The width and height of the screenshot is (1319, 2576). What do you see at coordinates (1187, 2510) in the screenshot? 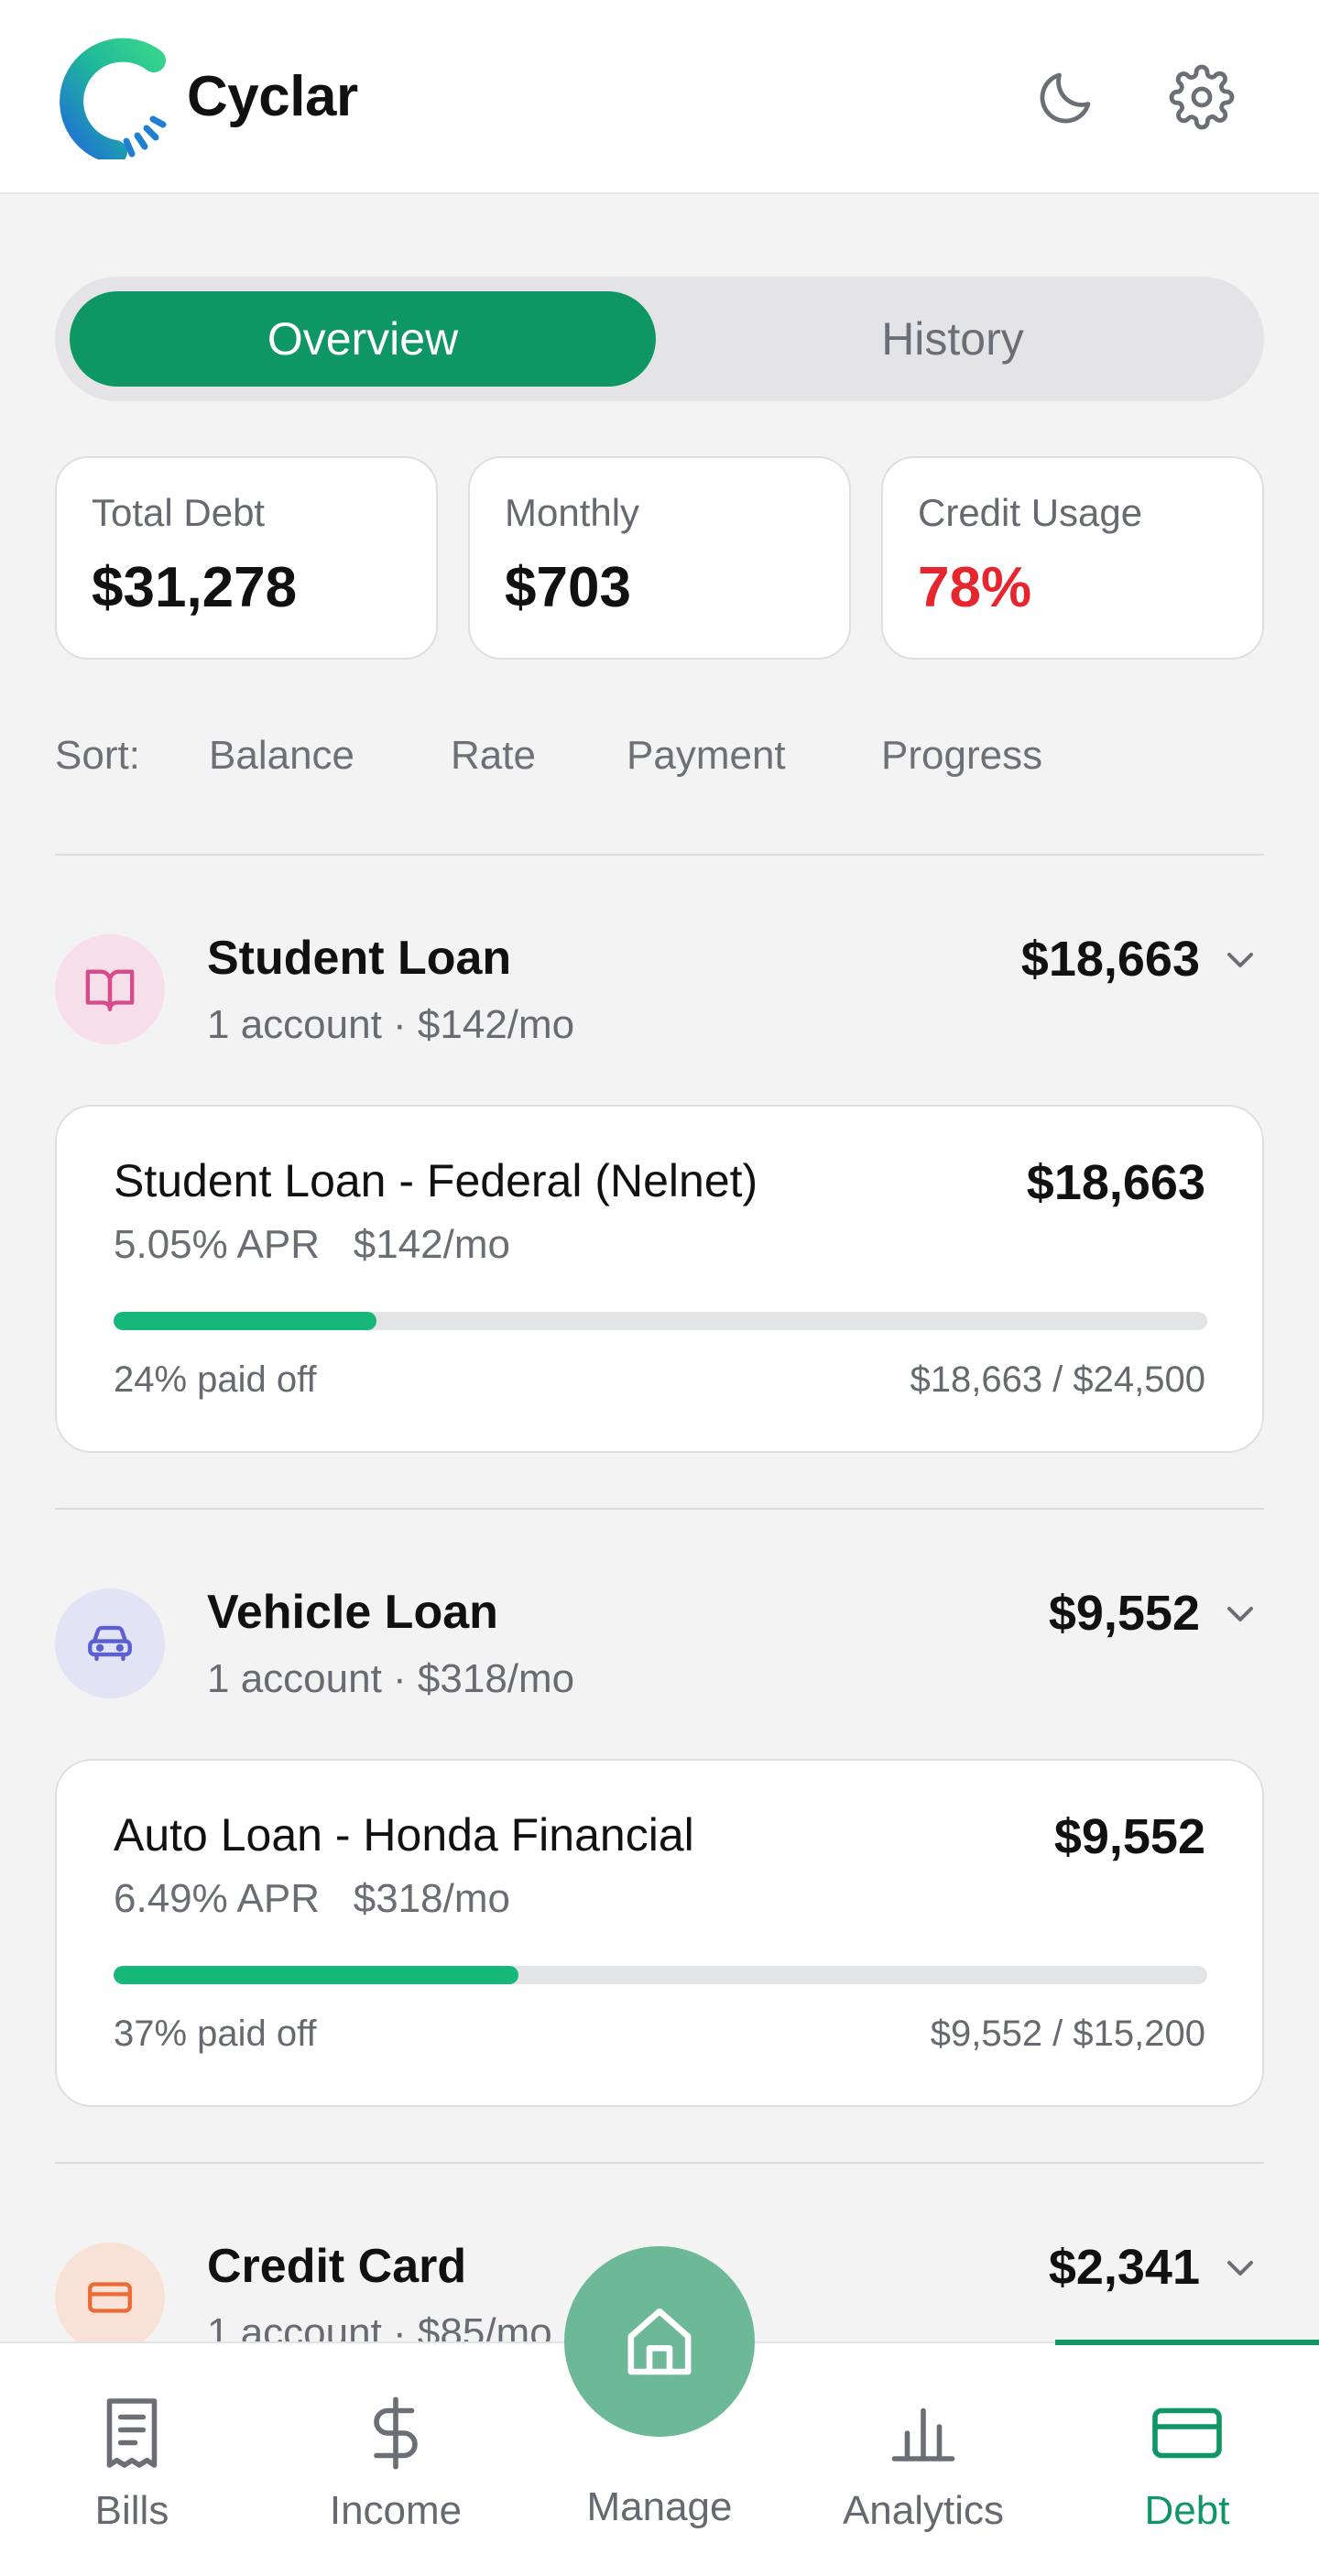
I see `nav-label: Debt` at bounding box center [1187, 2510].